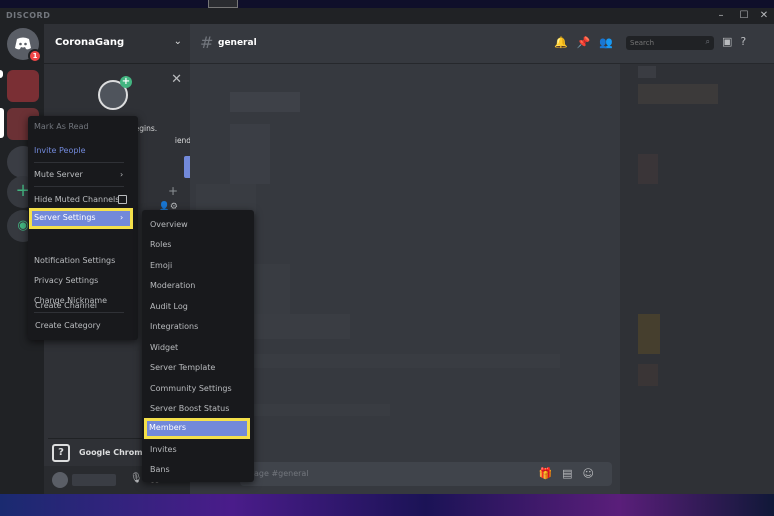  Describe the element at coordinates (707, 41) in the screenshot. I see `search-icon: ⌕` at that location.